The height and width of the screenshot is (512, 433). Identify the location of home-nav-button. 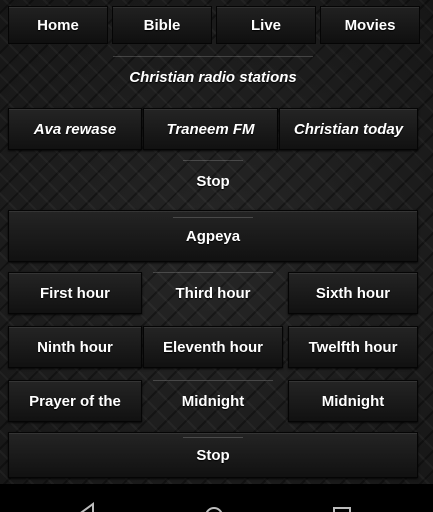
(214, 498).